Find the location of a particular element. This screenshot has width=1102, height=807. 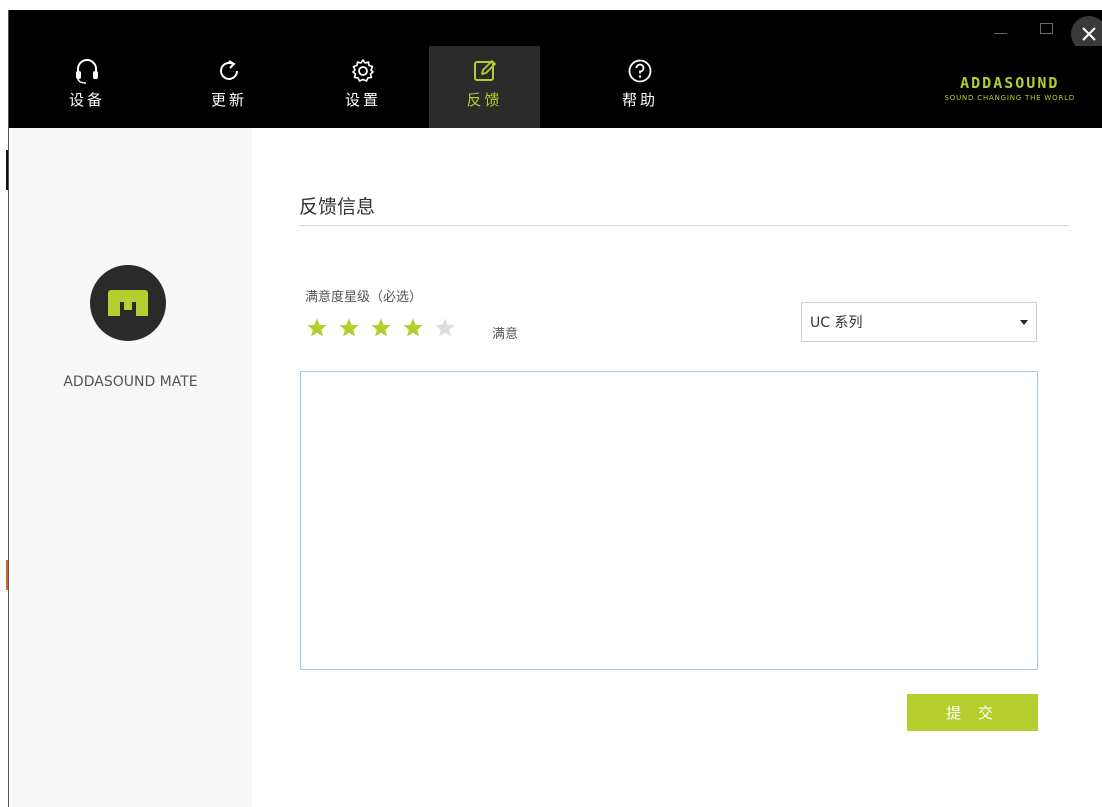

nav-label: 更新 is located at coordinates (228, 100).